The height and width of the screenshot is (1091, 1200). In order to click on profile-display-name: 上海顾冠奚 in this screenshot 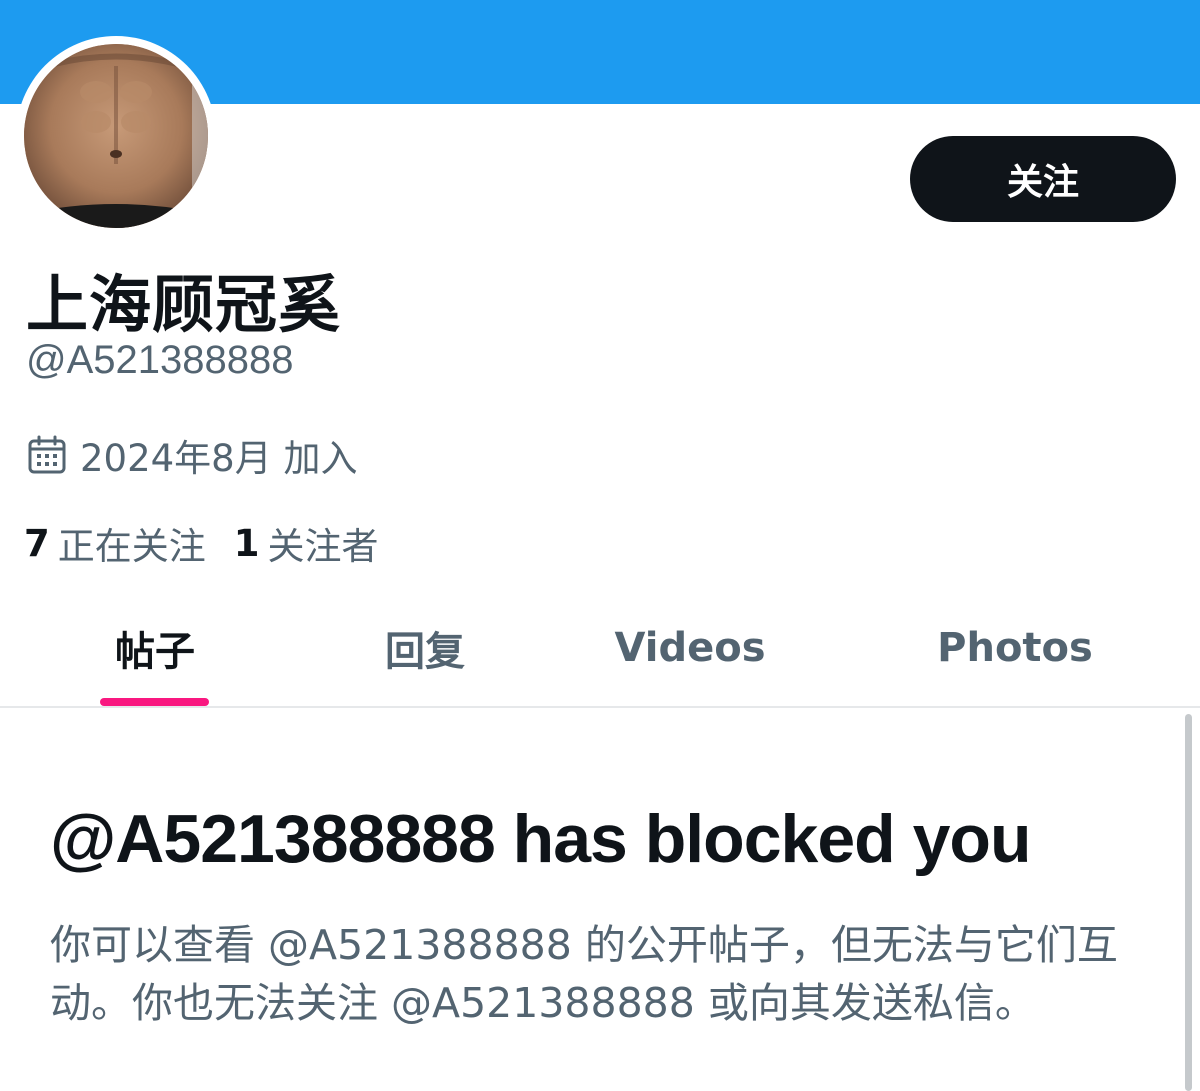, I will do `click(184, 304)`.